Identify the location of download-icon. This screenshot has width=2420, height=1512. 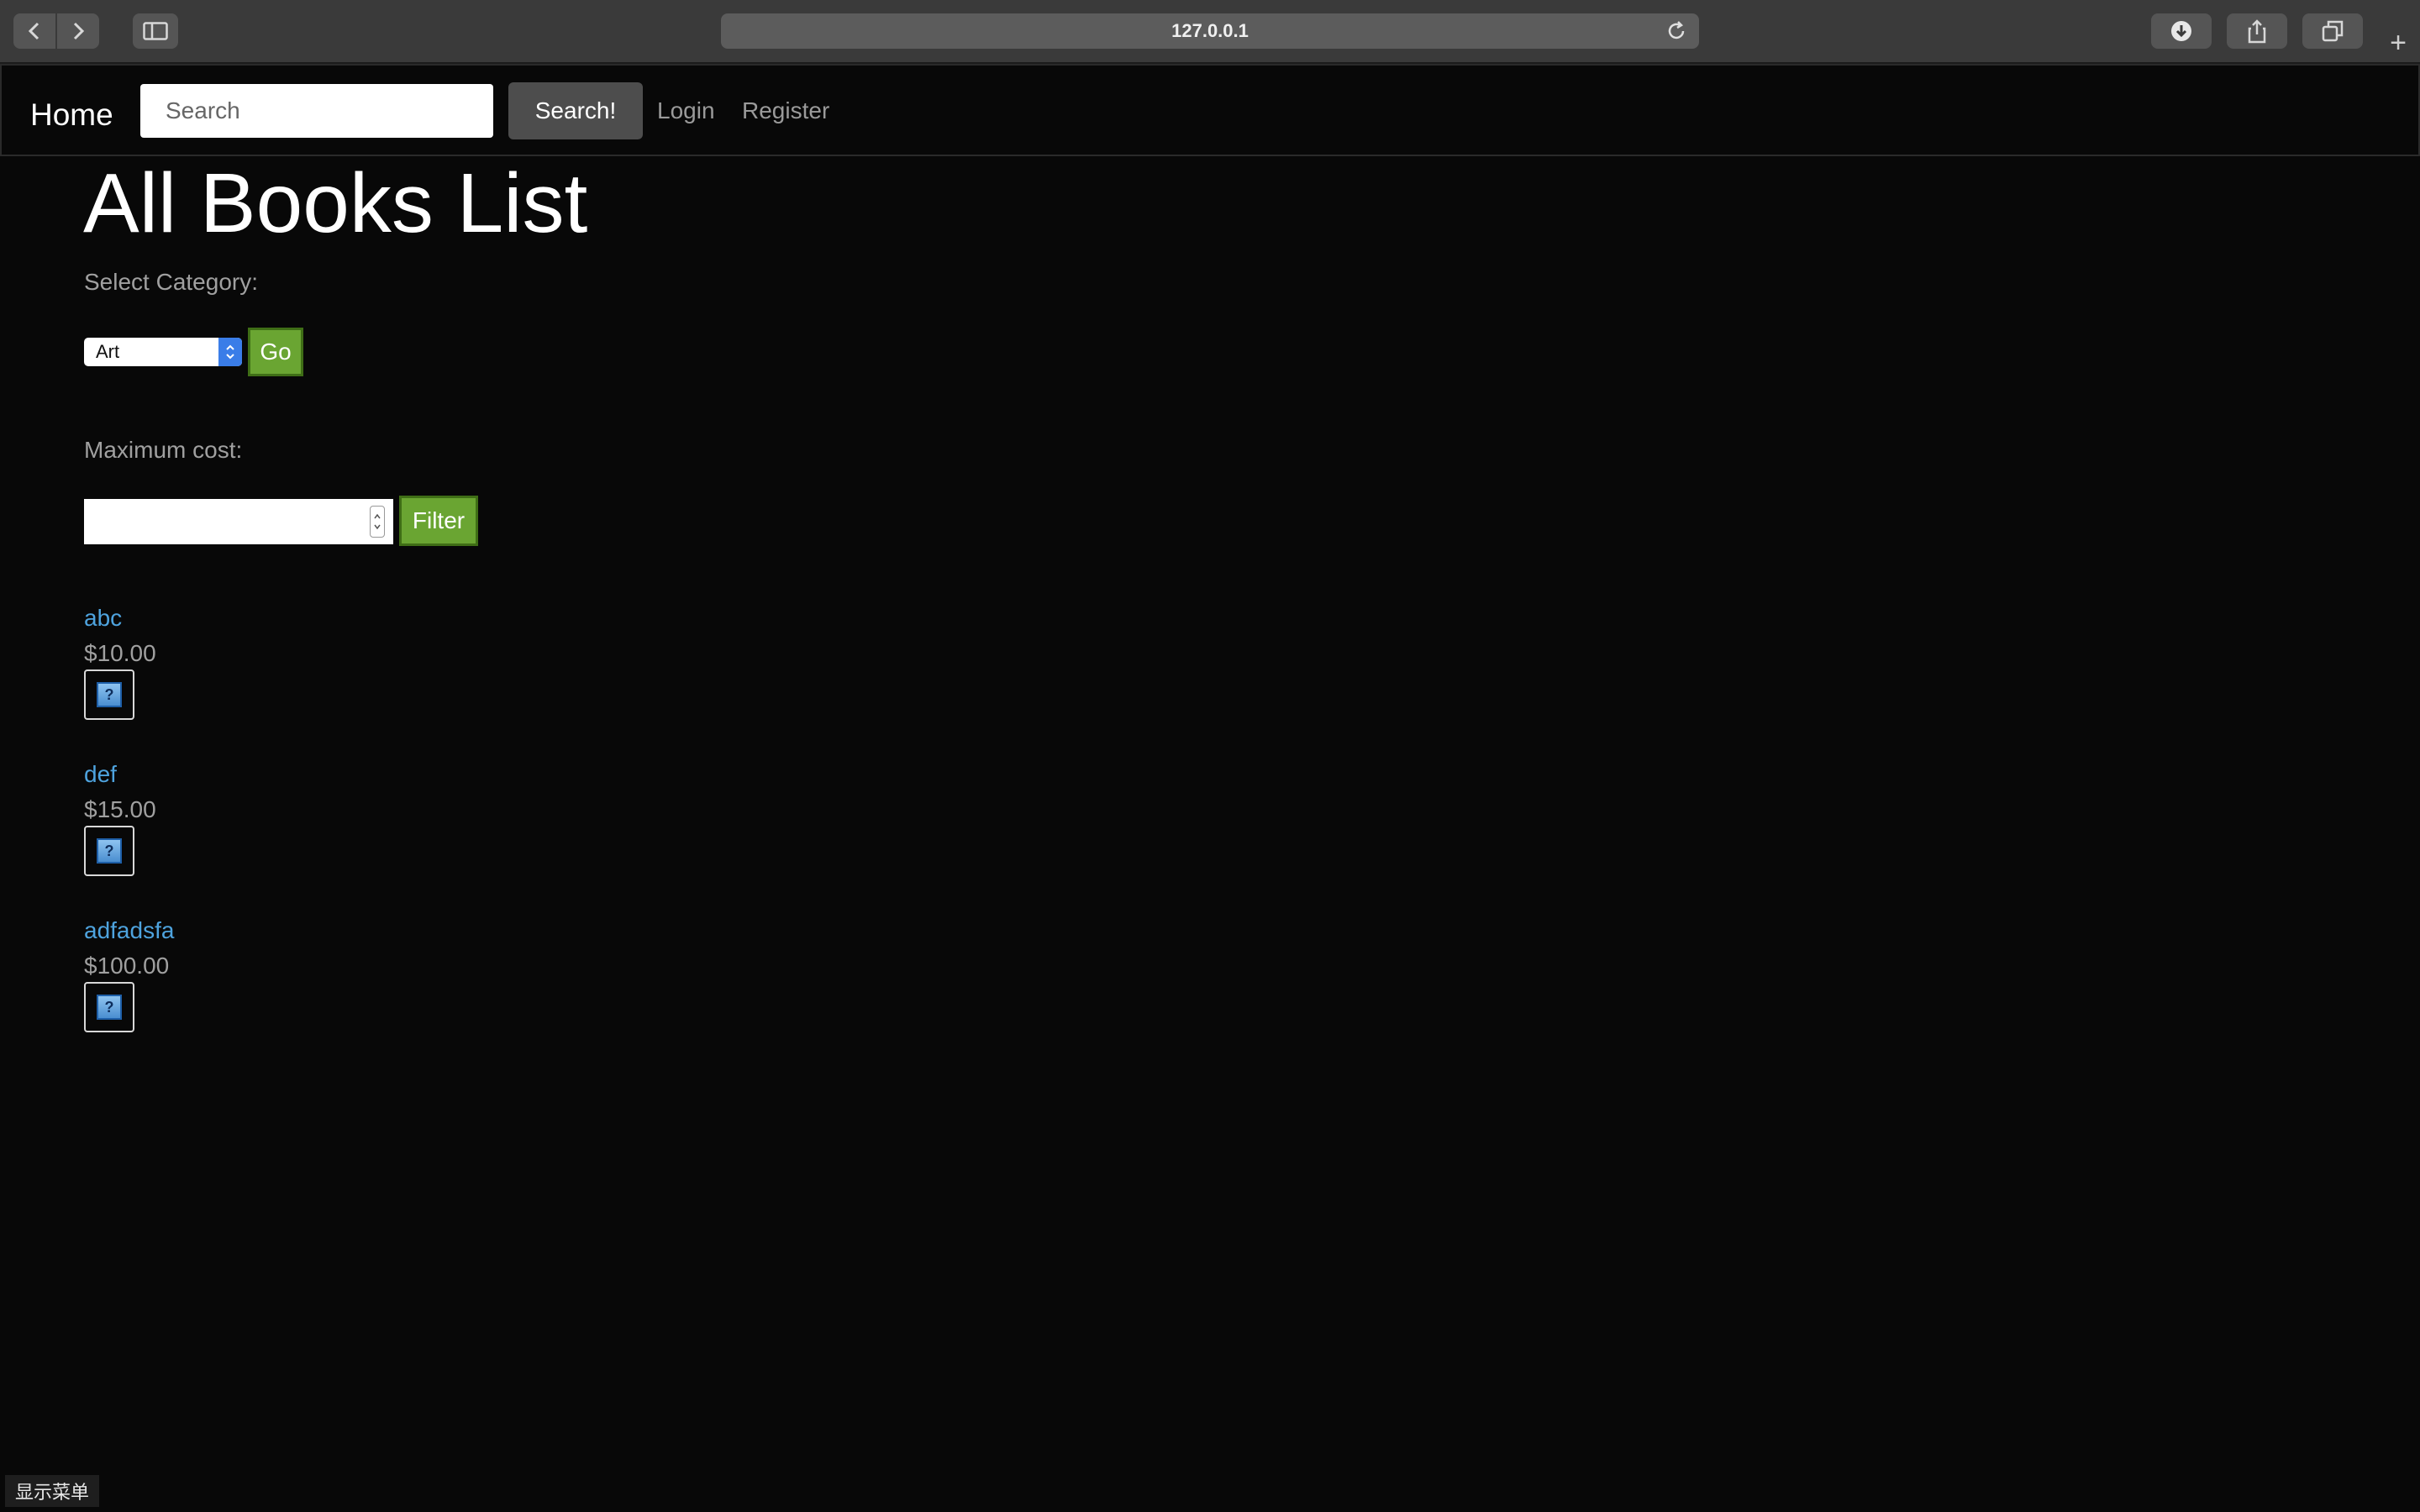
(2181, 31).